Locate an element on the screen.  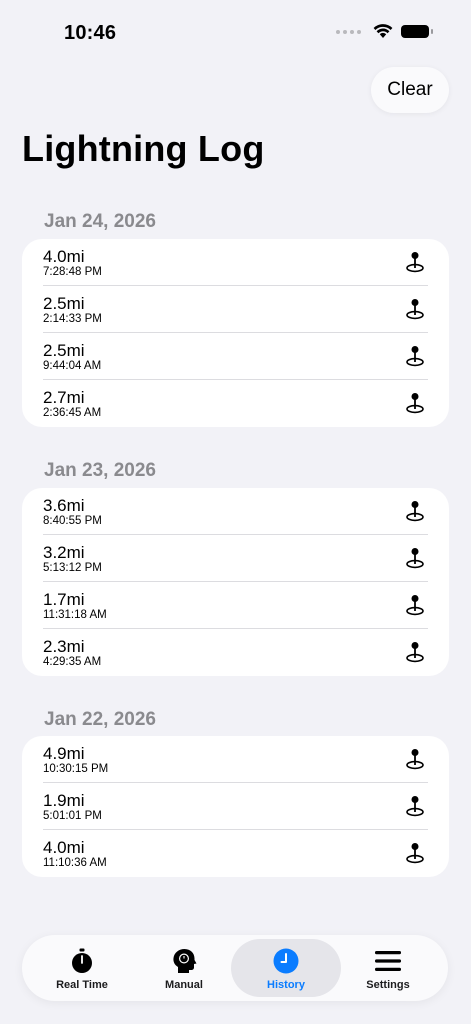
tab-settings: Settings is located at coordinates (388, 968).